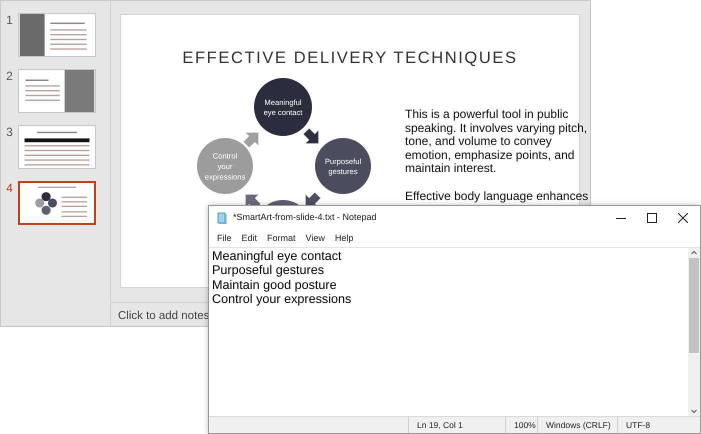  Describe the element at coordinates (9, 20) in the screenshot. I see `slide-number: 1` at that location.